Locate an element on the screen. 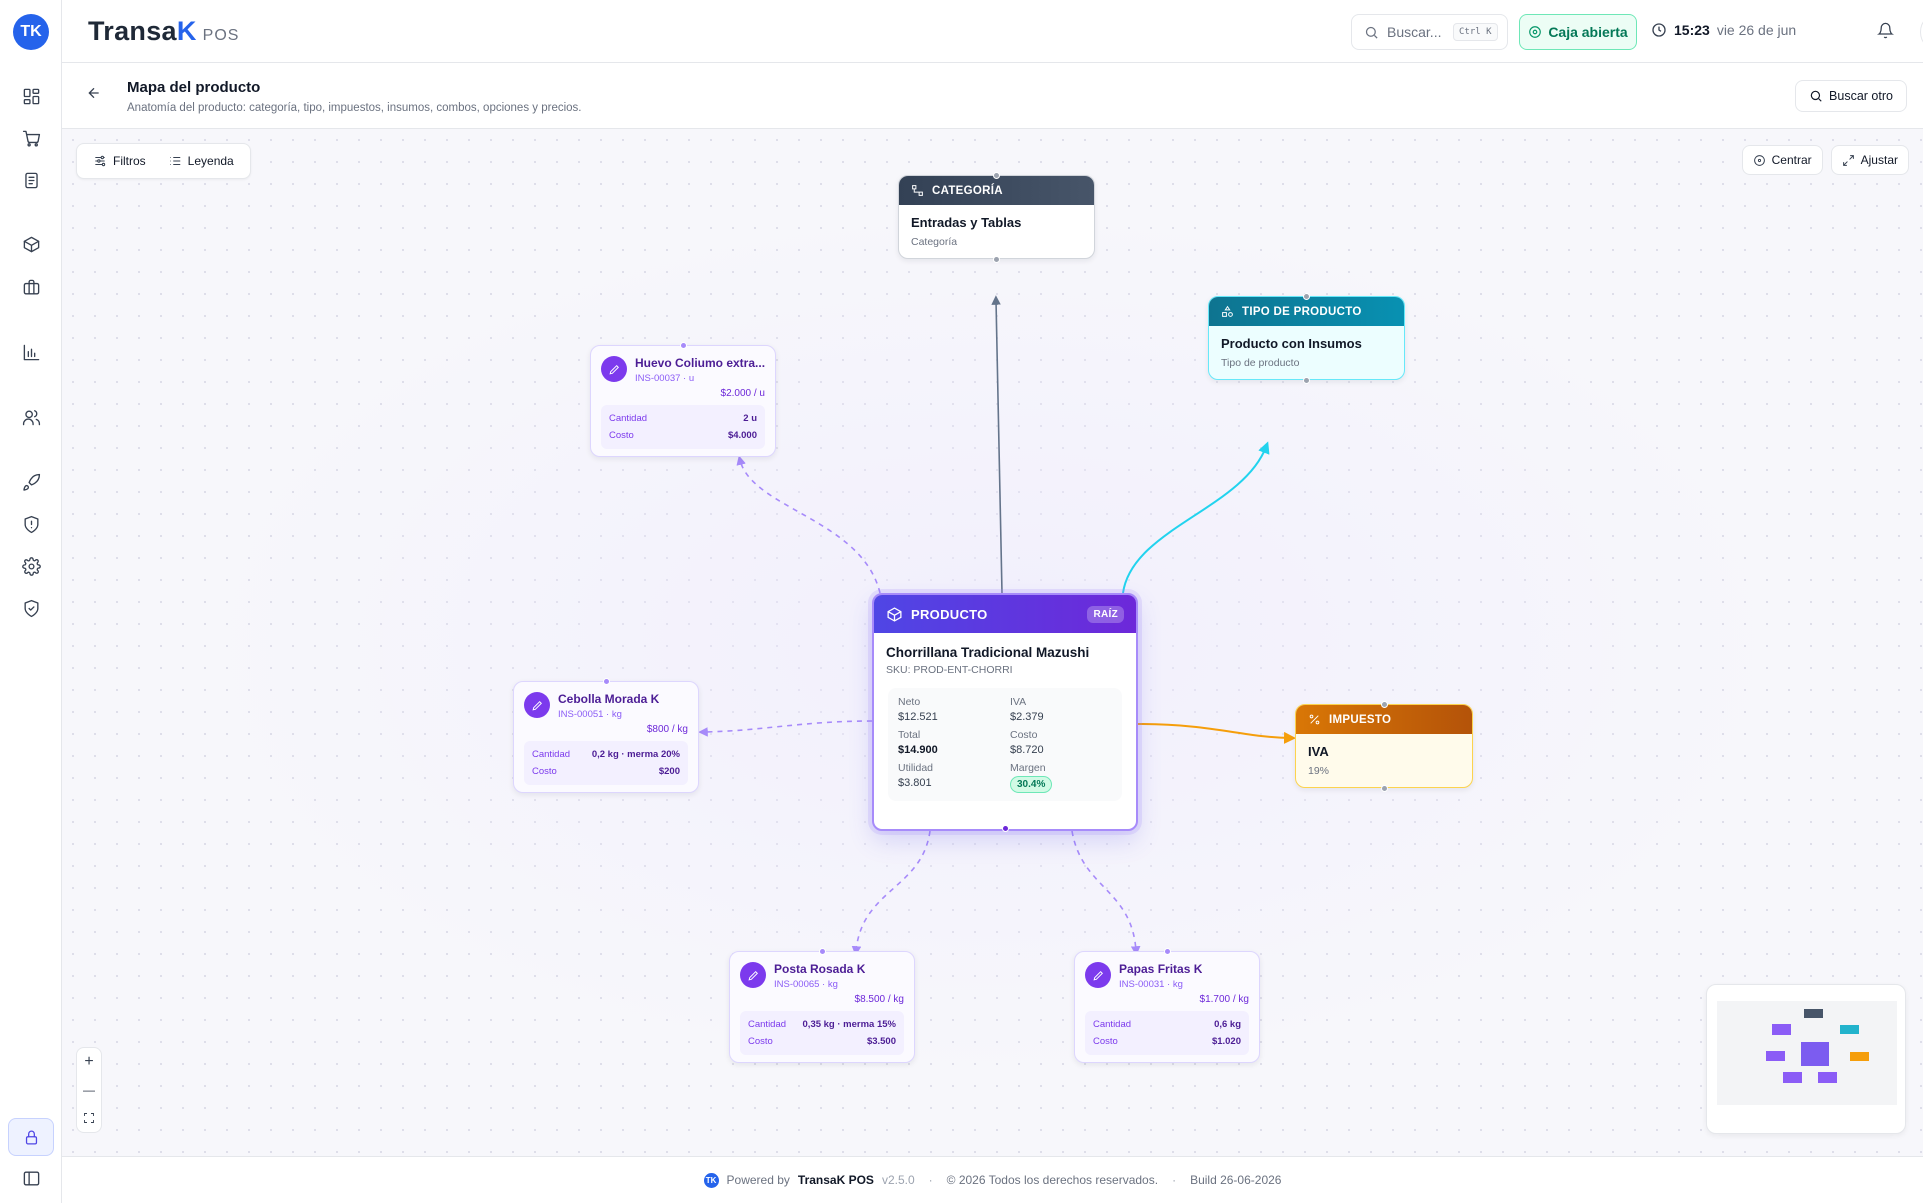  producto-header: PRODUCTO RAÍZ is located at coordinates (1005, 614).